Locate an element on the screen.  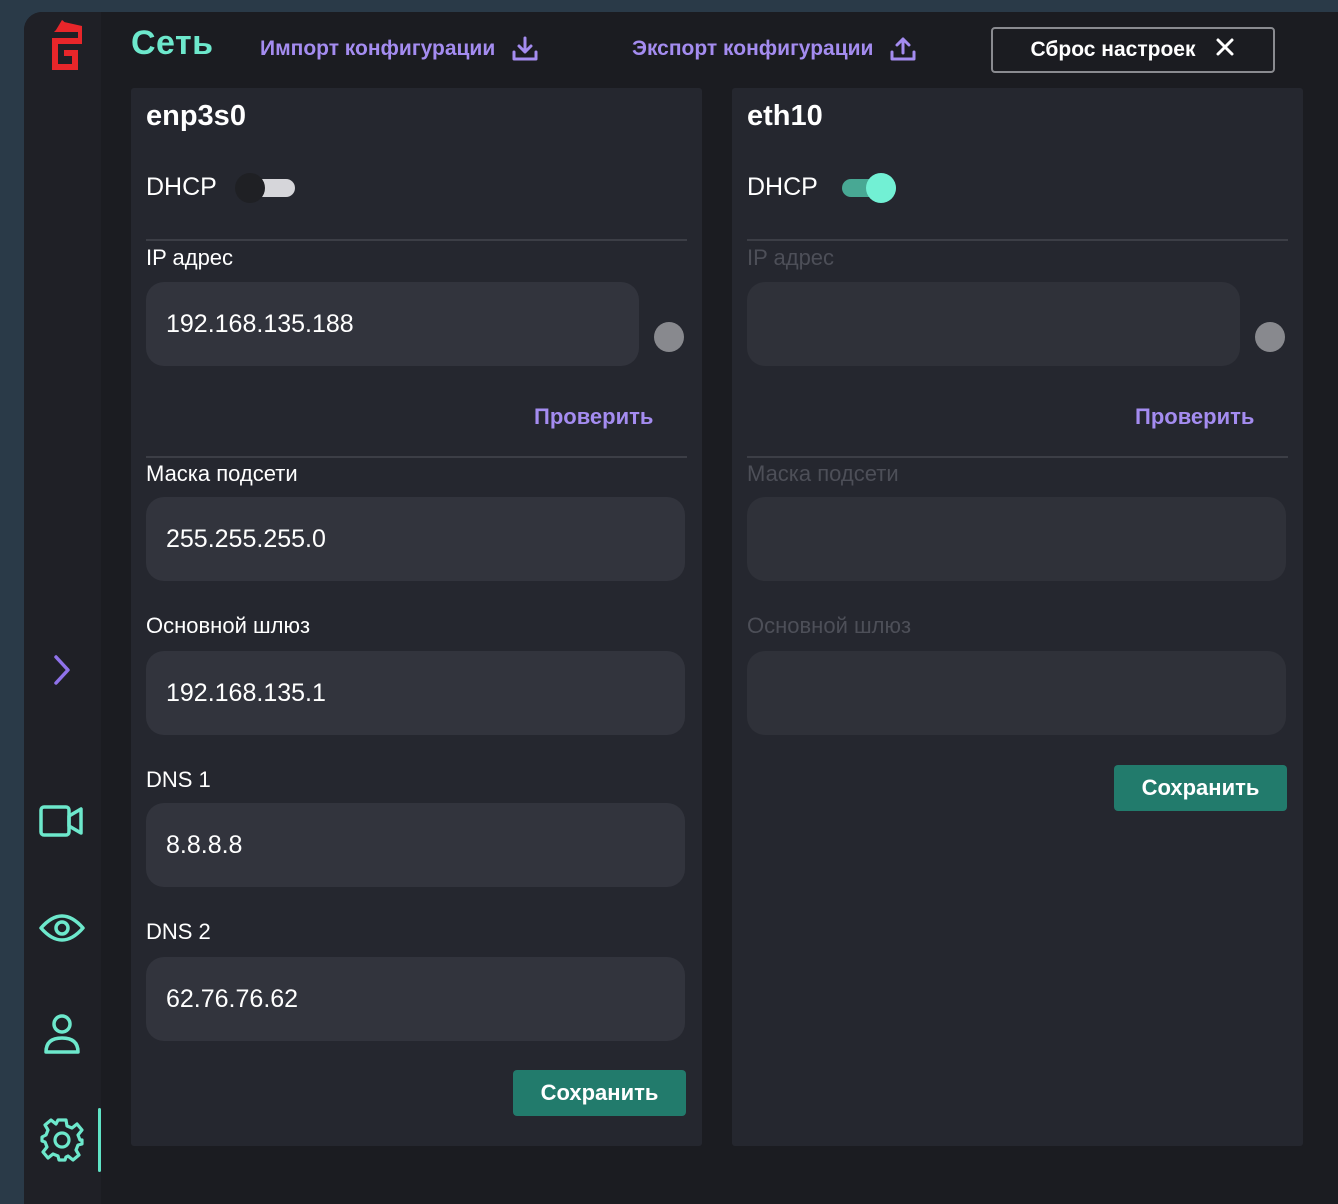
user-icon is located at coordinates (62, 1034).